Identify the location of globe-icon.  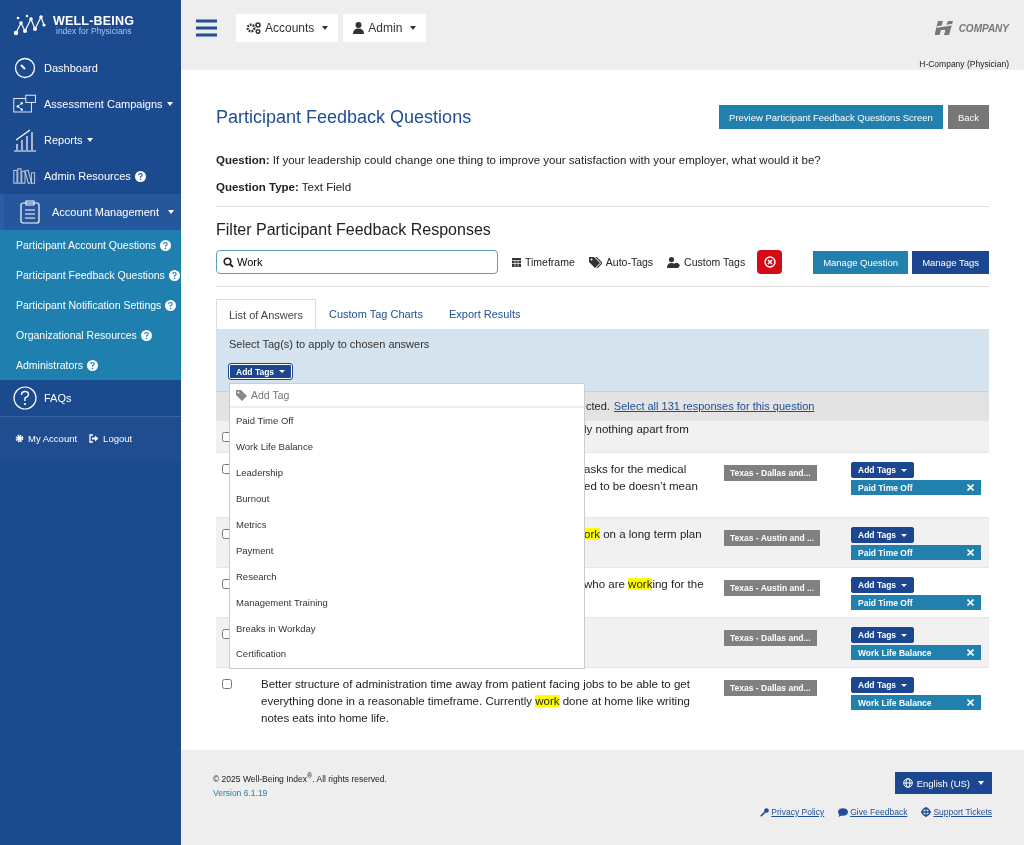
(907, 783).